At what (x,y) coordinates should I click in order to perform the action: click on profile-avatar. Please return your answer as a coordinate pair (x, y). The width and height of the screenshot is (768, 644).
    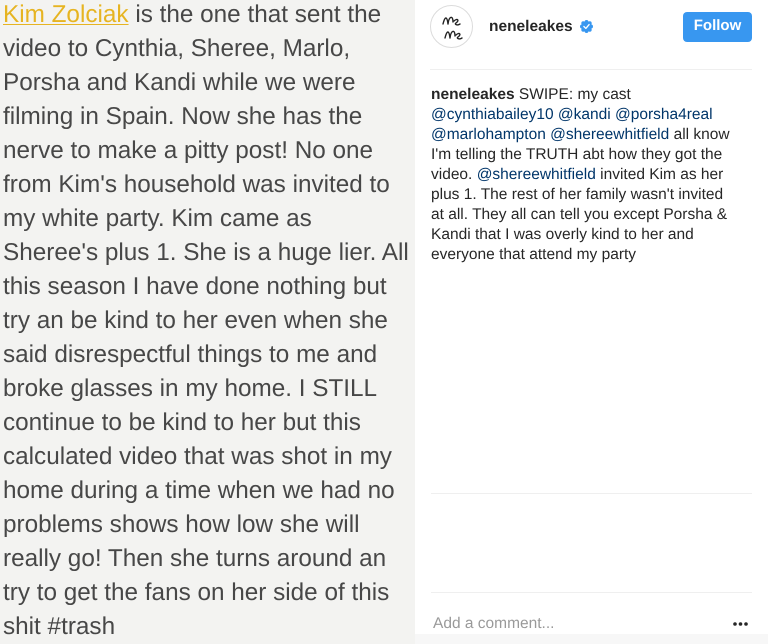
    Looking at the image, I should click on (451, 26).